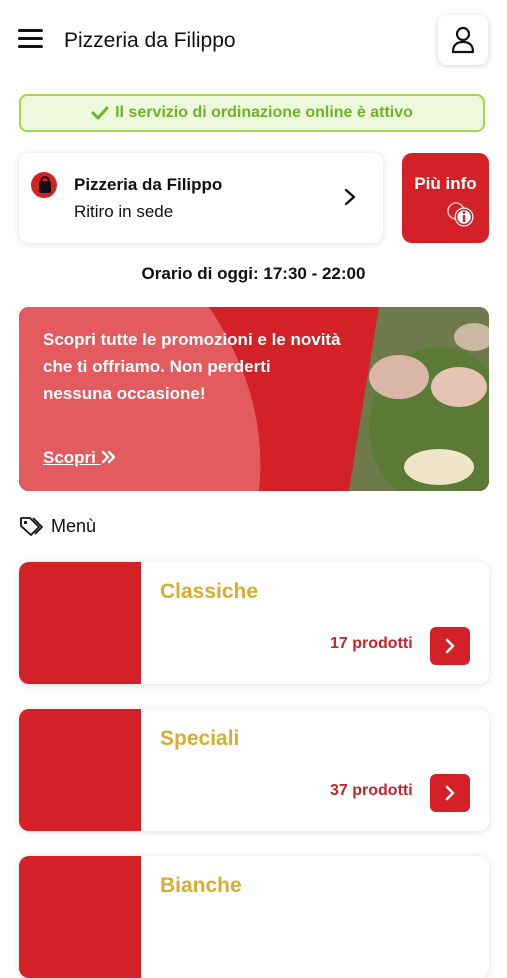 This screenshot has width=507, height=978. I want to click on menu-section-header: Menù, so click(57, 526).